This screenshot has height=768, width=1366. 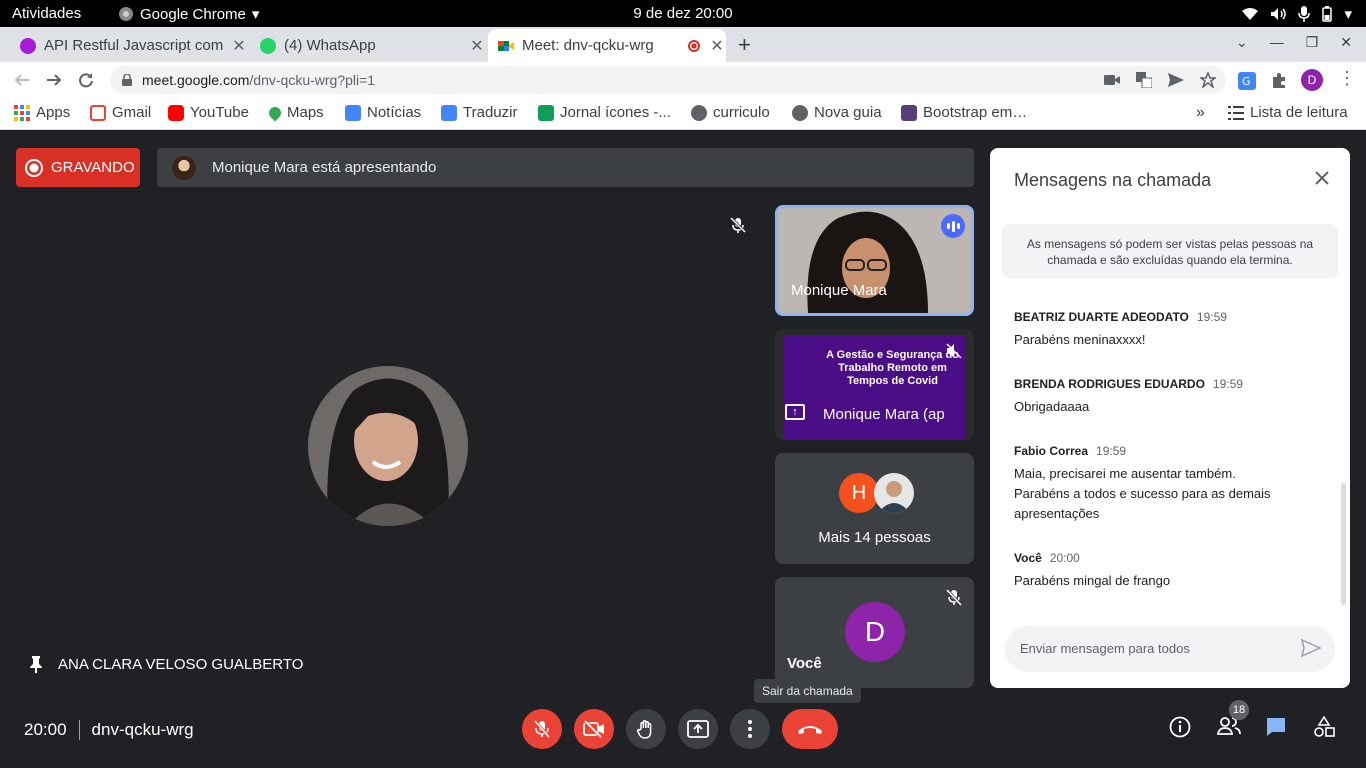 What do you see at coordinates (295, 112) in the screenshot?
I see `bookmark-maps: Maps` at bounding box center [295, 112].